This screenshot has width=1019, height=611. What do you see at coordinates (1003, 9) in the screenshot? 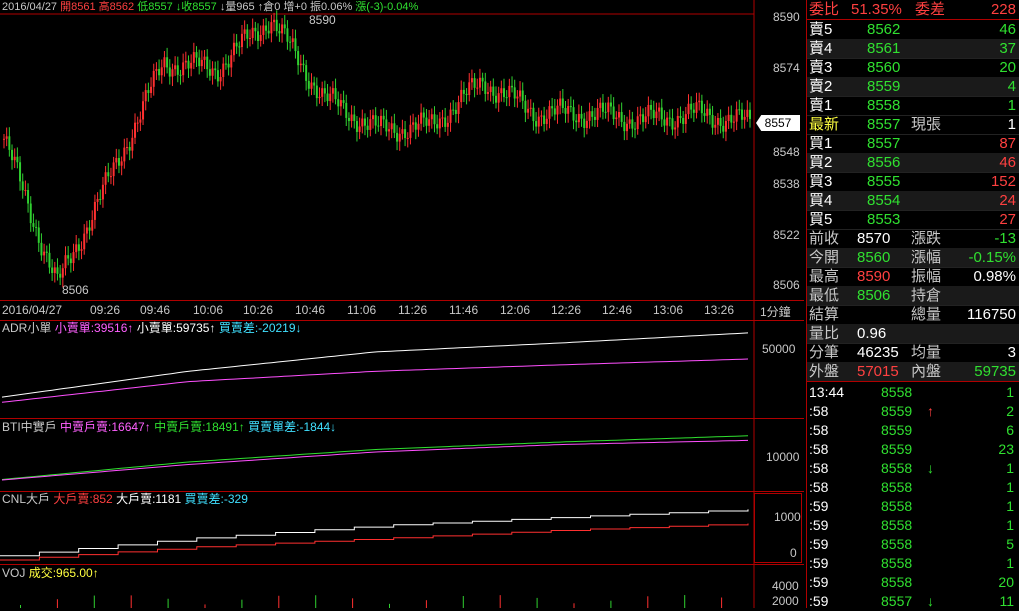
I see `order-diff-value: 228` at bounding box center [1003, 9].